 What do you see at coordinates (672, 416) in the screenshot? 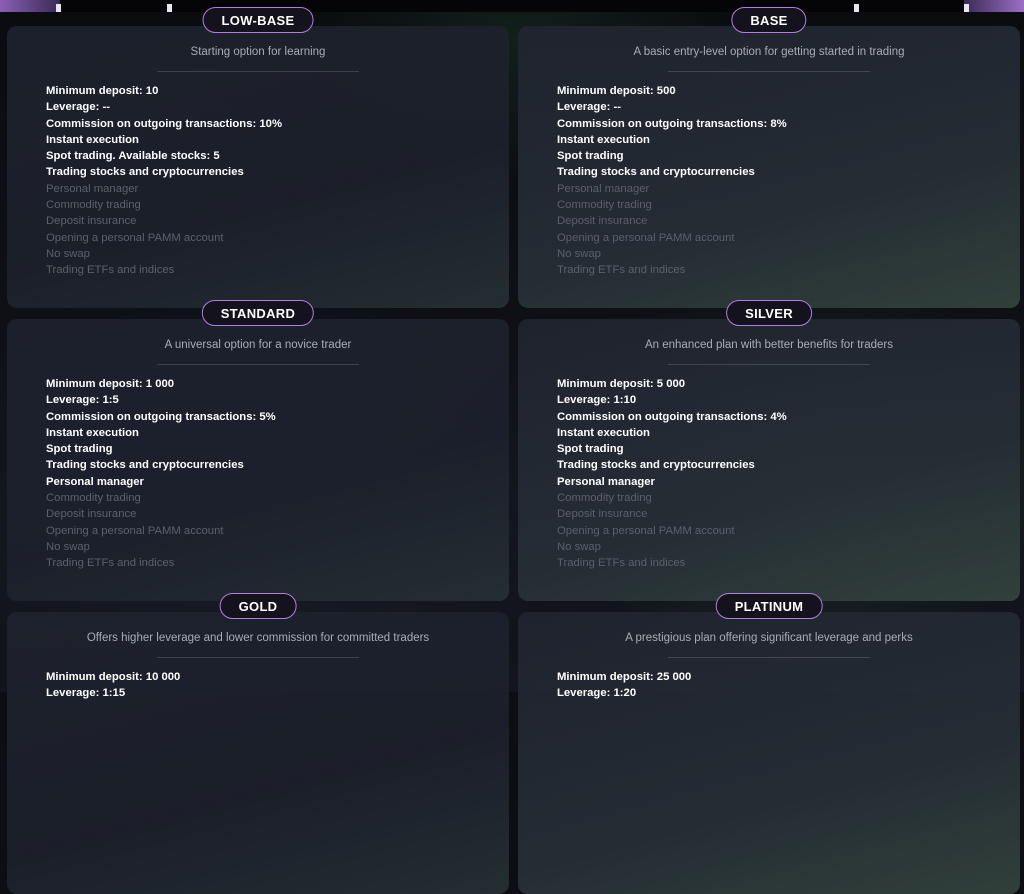
I see `feature-item-enabled: Commission on outgoing transactions: 4%` at bounding box center [672, 416].